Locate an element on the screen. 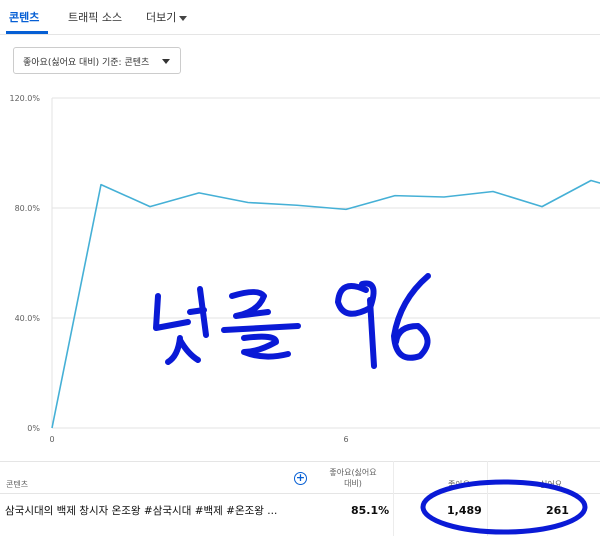  likes-ratio-value: 85.1% is located at coordinates (370, 510).